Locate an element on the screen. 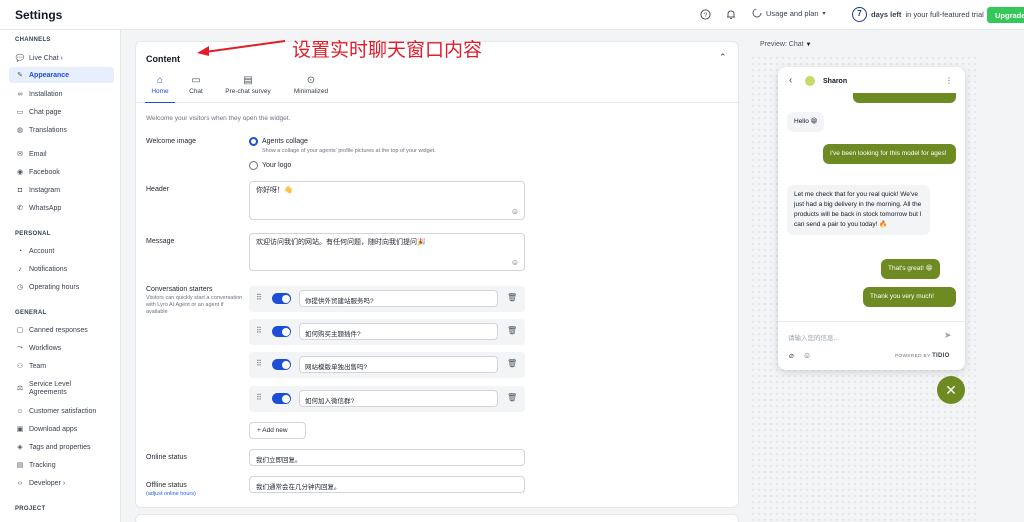 This screenshot has width=1024, height=522. offline-status-label: Offline status is located at coordinates (166, 485).